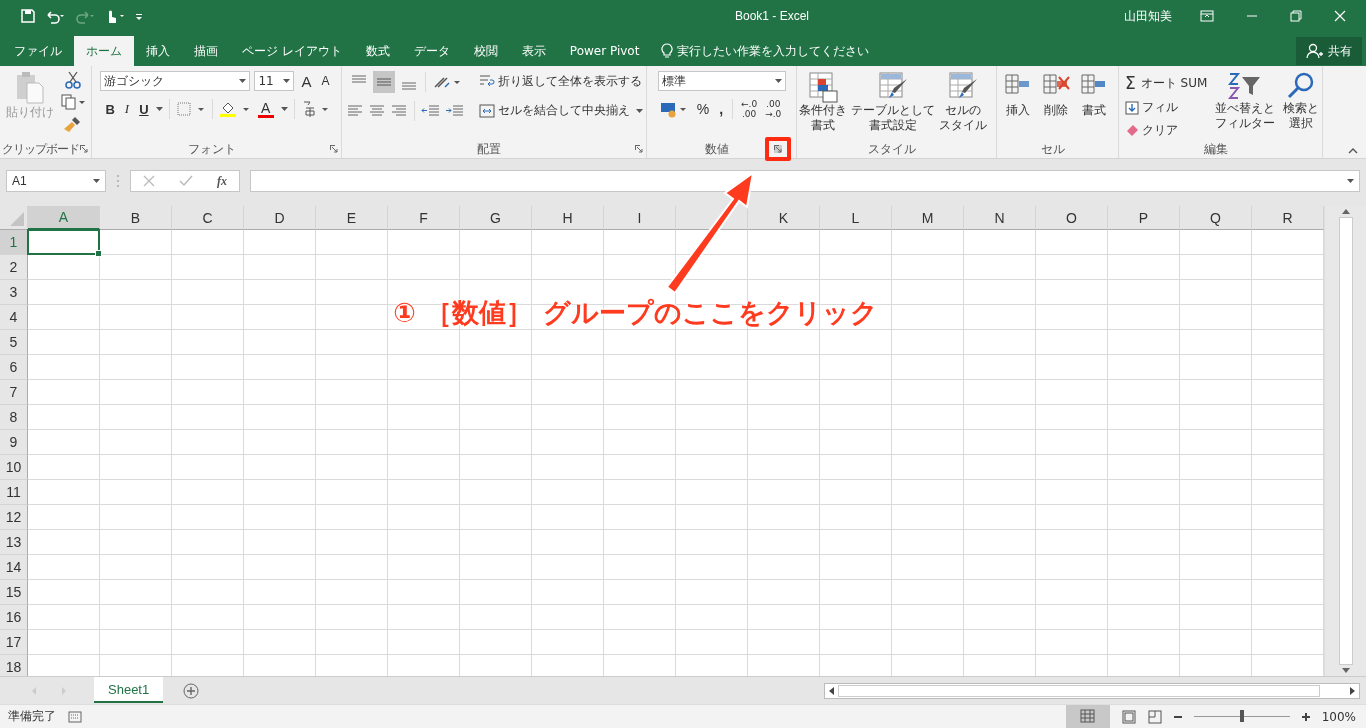 The height and width of the screenshot is (728, 1366). What do you see at coordinates (127, 109) in the screenshot?
I see `italic-button: I` at bounding box center [127, 109].